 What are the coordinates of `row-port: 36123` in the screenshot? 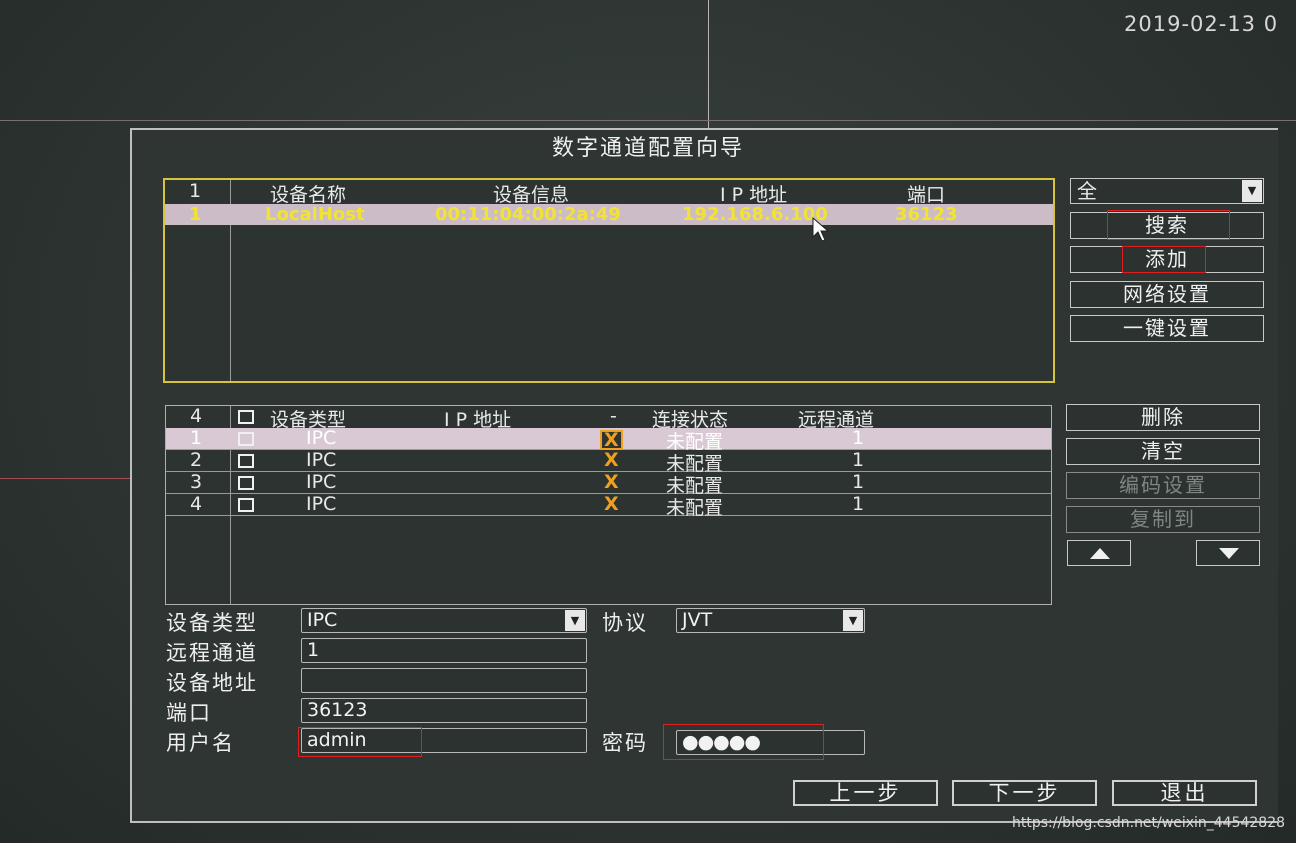 It's located at (926, 214).